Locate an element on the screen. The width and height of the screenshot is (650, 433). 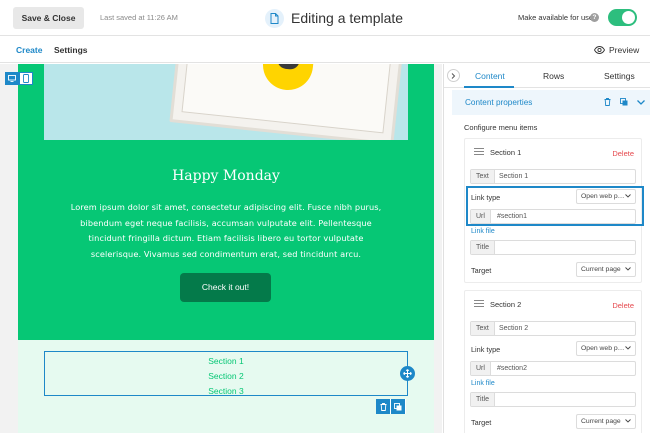
configure-menu-label: Configure menu items is located at coordinates (501, 127).